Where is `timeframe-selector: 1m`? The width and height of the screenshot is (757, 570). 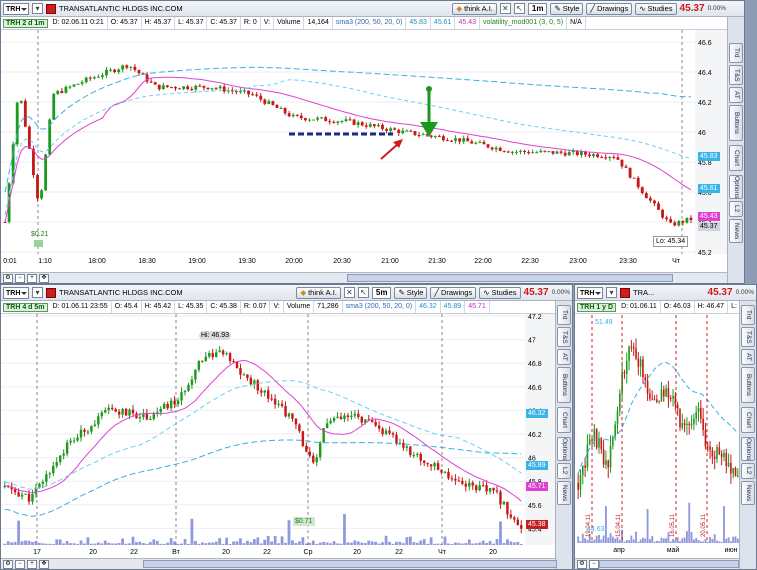 timeframe-selector: 1m is located at coordinates (537, 8).